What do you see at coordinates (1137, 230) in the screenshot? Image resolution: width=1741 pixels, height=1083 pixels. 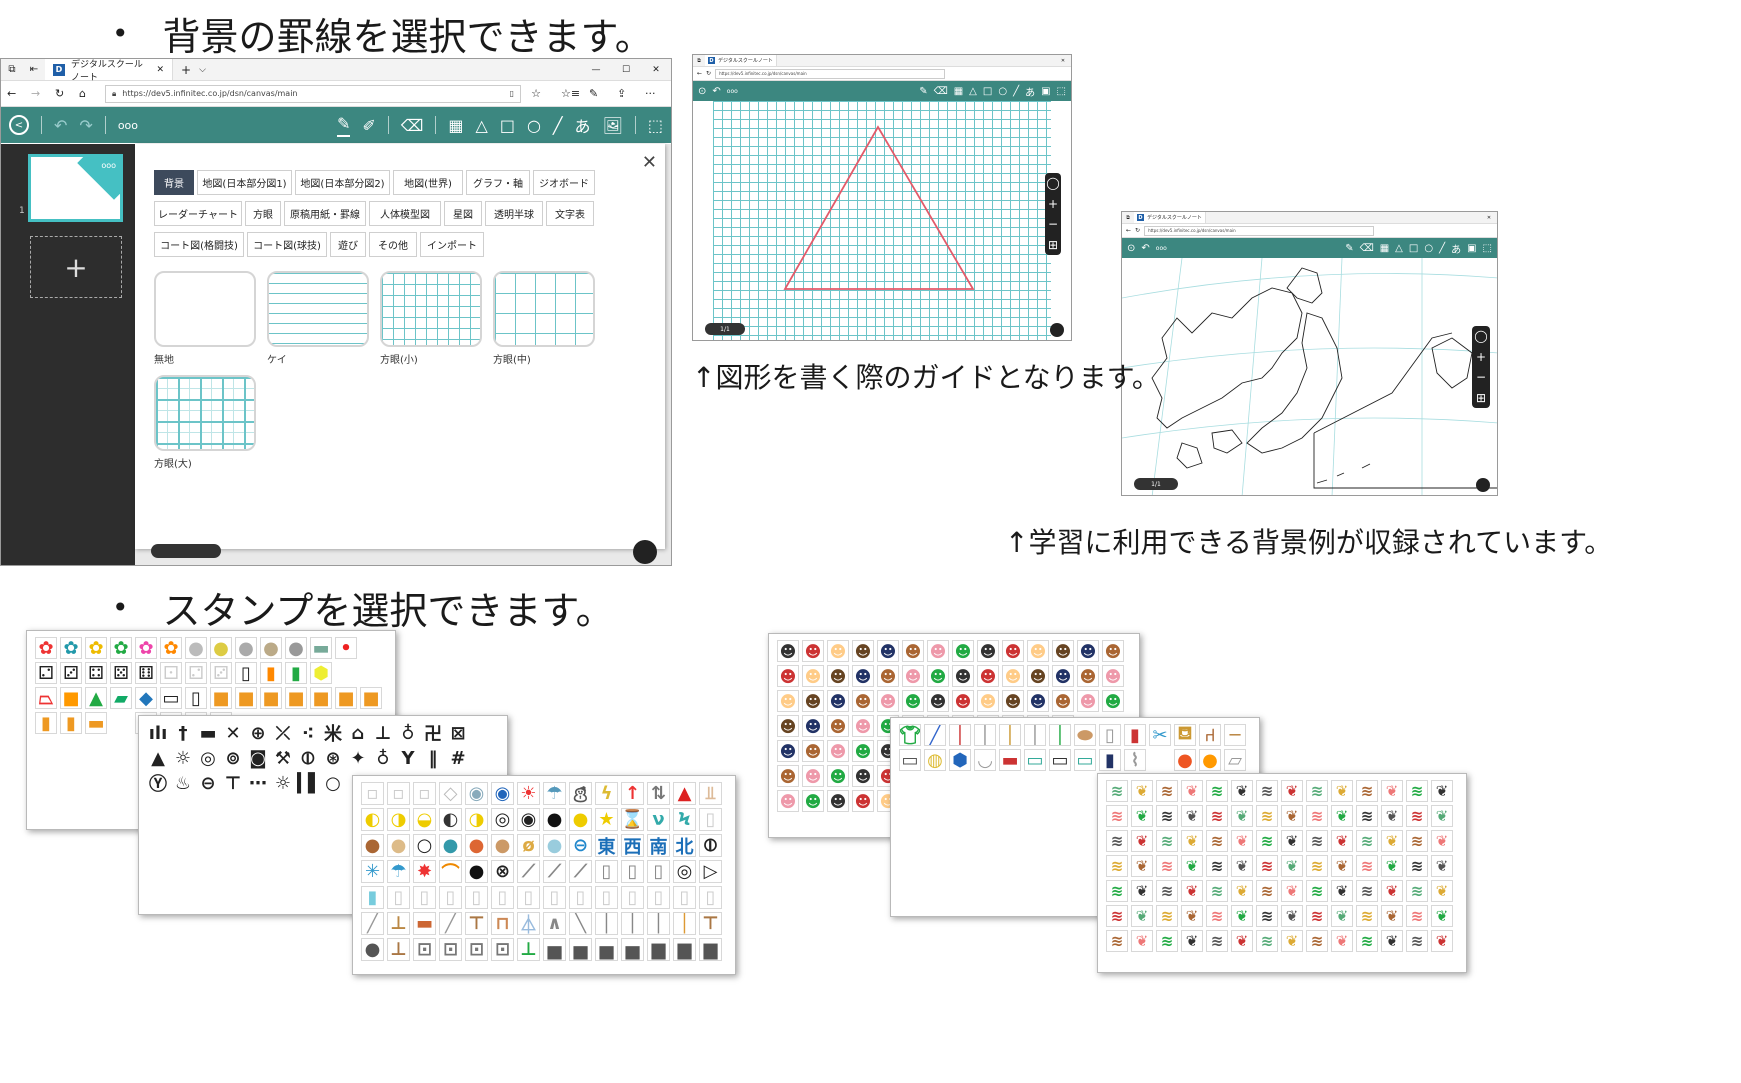 I see `map-refresh-icon: ↻` at bounding box center [1137, 230].